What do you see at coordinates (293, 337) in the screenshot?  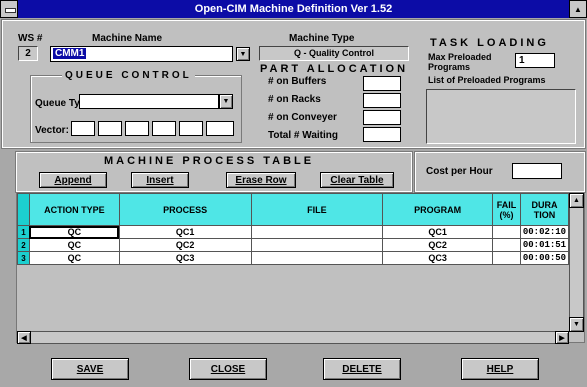 I see `horizontal-scrollbar` at bounding box center [293, 337].